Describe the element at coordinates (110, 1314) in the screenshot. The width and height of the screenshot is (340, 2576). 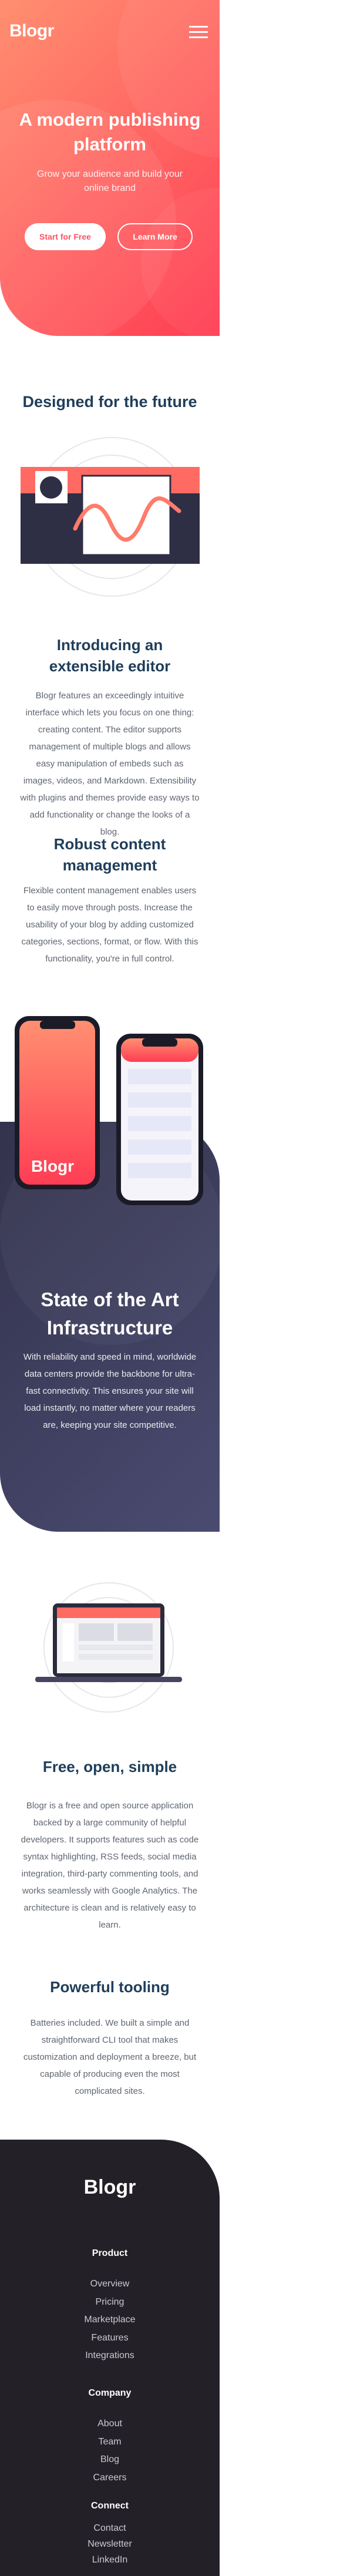
I see `infrastructure-title: State of the Art Infrastructure` at that location.